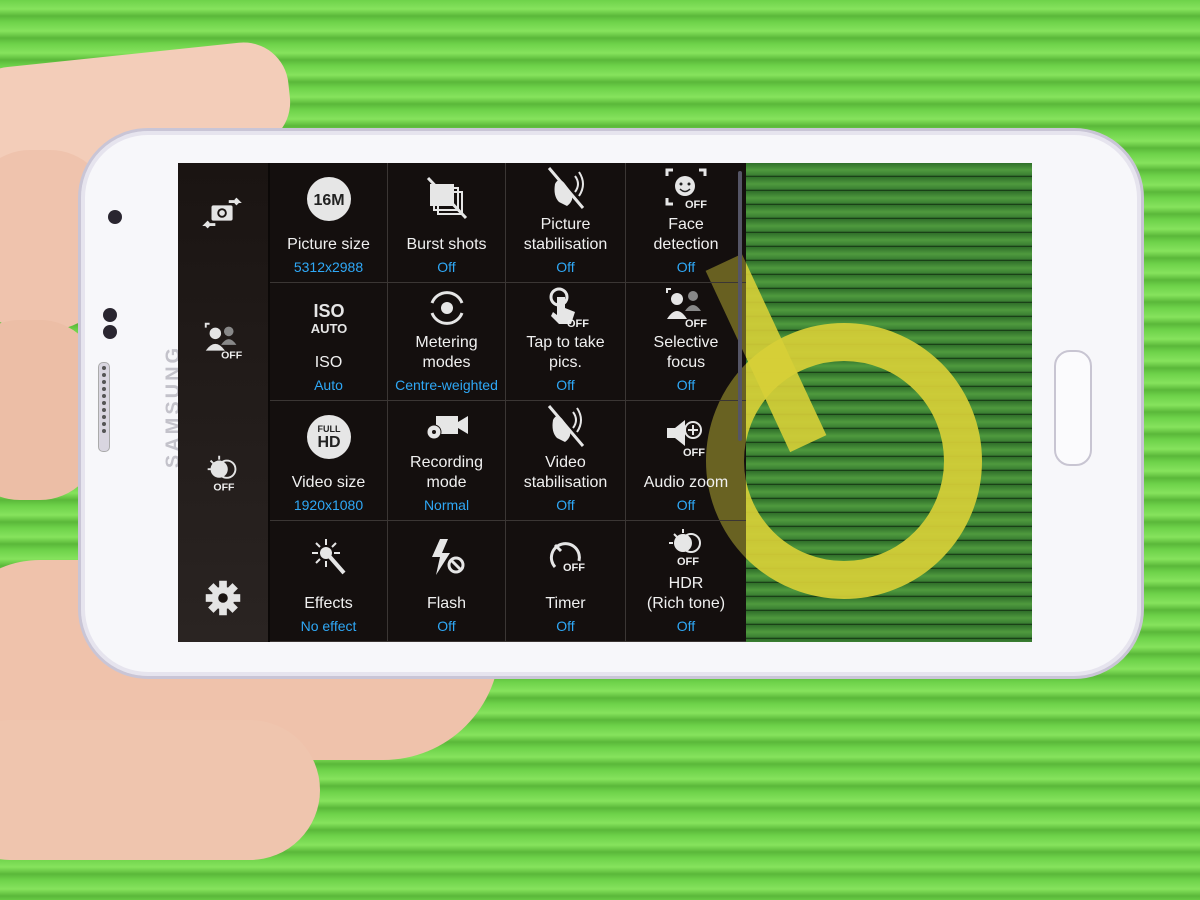 This screenshot has height=900, width=1200. I want to click on setting-value: Auto, so click(328, 385).